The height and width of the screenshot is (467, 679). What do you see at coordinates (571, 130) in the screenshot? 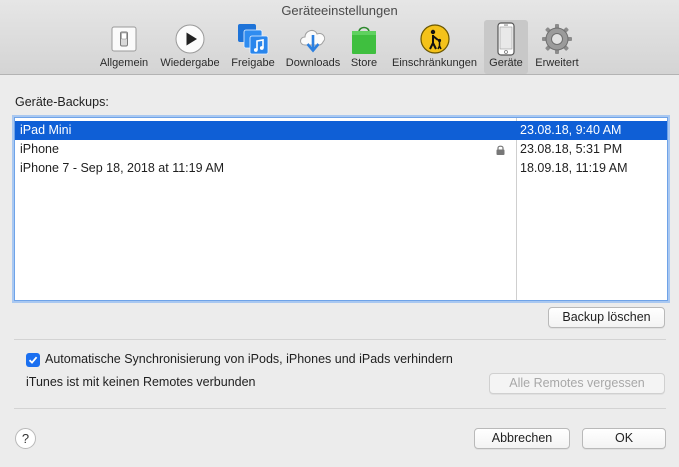
I see `backup-date: 23.08.18, 9:40 AM` at bounding box center [571, 130].